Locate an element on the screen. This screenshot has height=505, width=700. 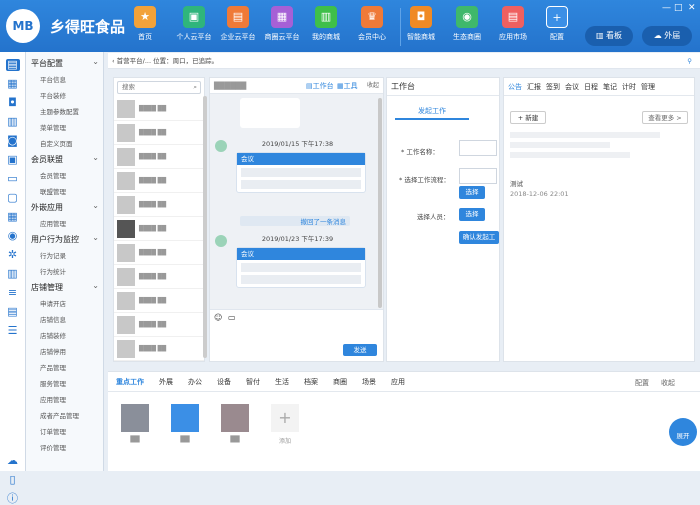
menu-item: 成者产品管理 is located at coordinates (64, 416).